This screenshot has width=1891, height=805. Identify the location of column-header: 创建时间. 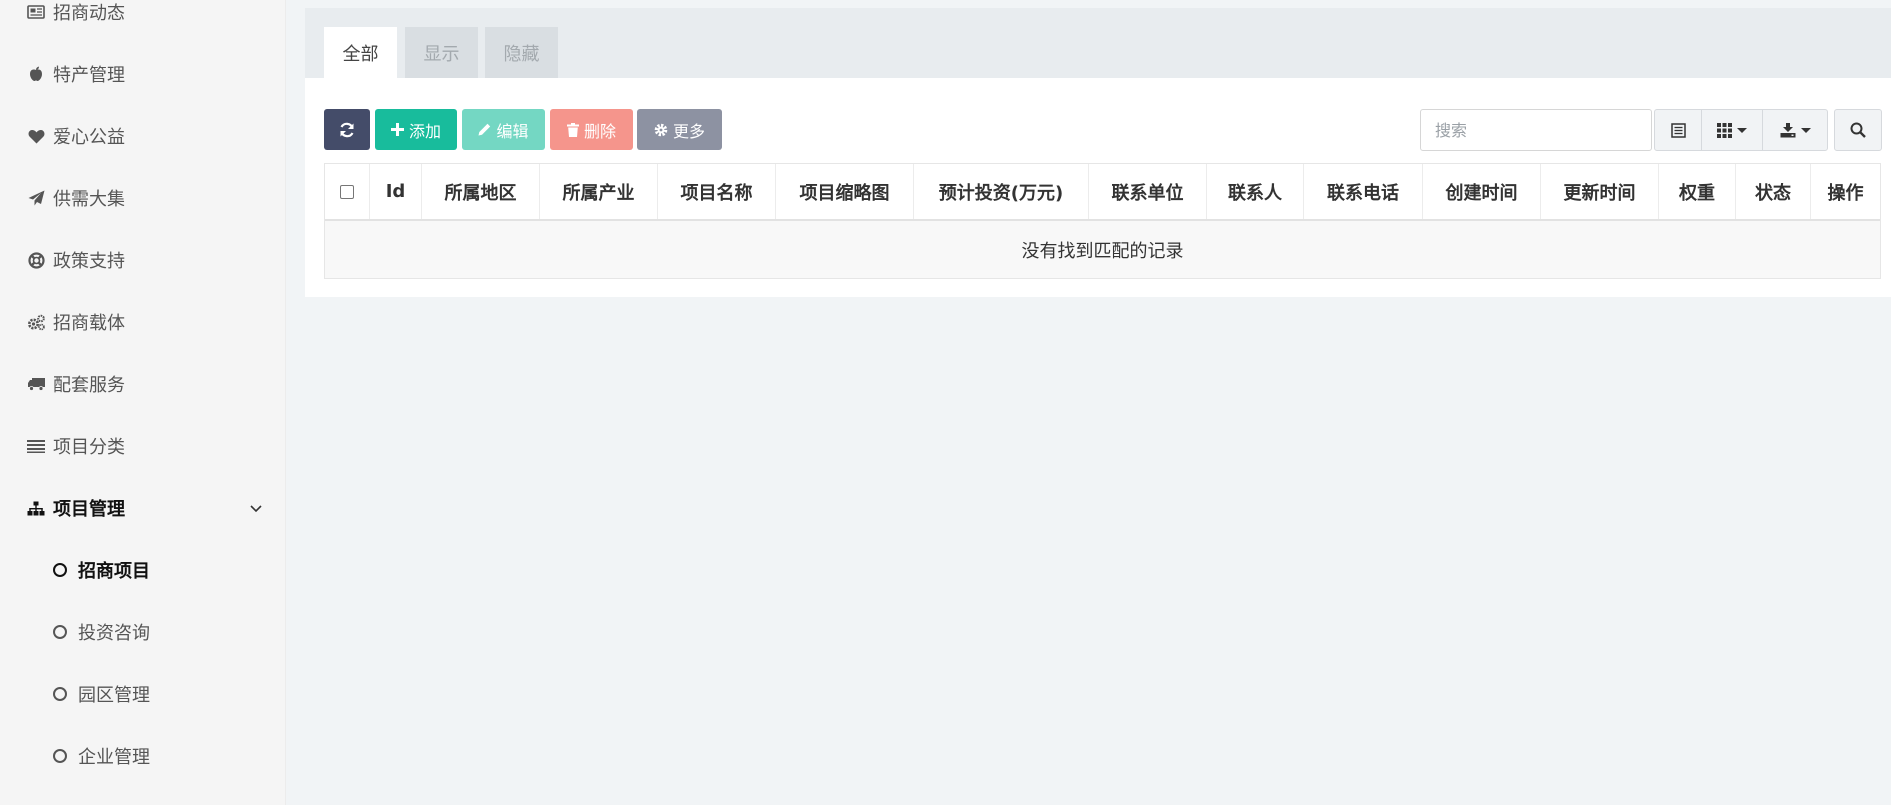
(1482, 191).